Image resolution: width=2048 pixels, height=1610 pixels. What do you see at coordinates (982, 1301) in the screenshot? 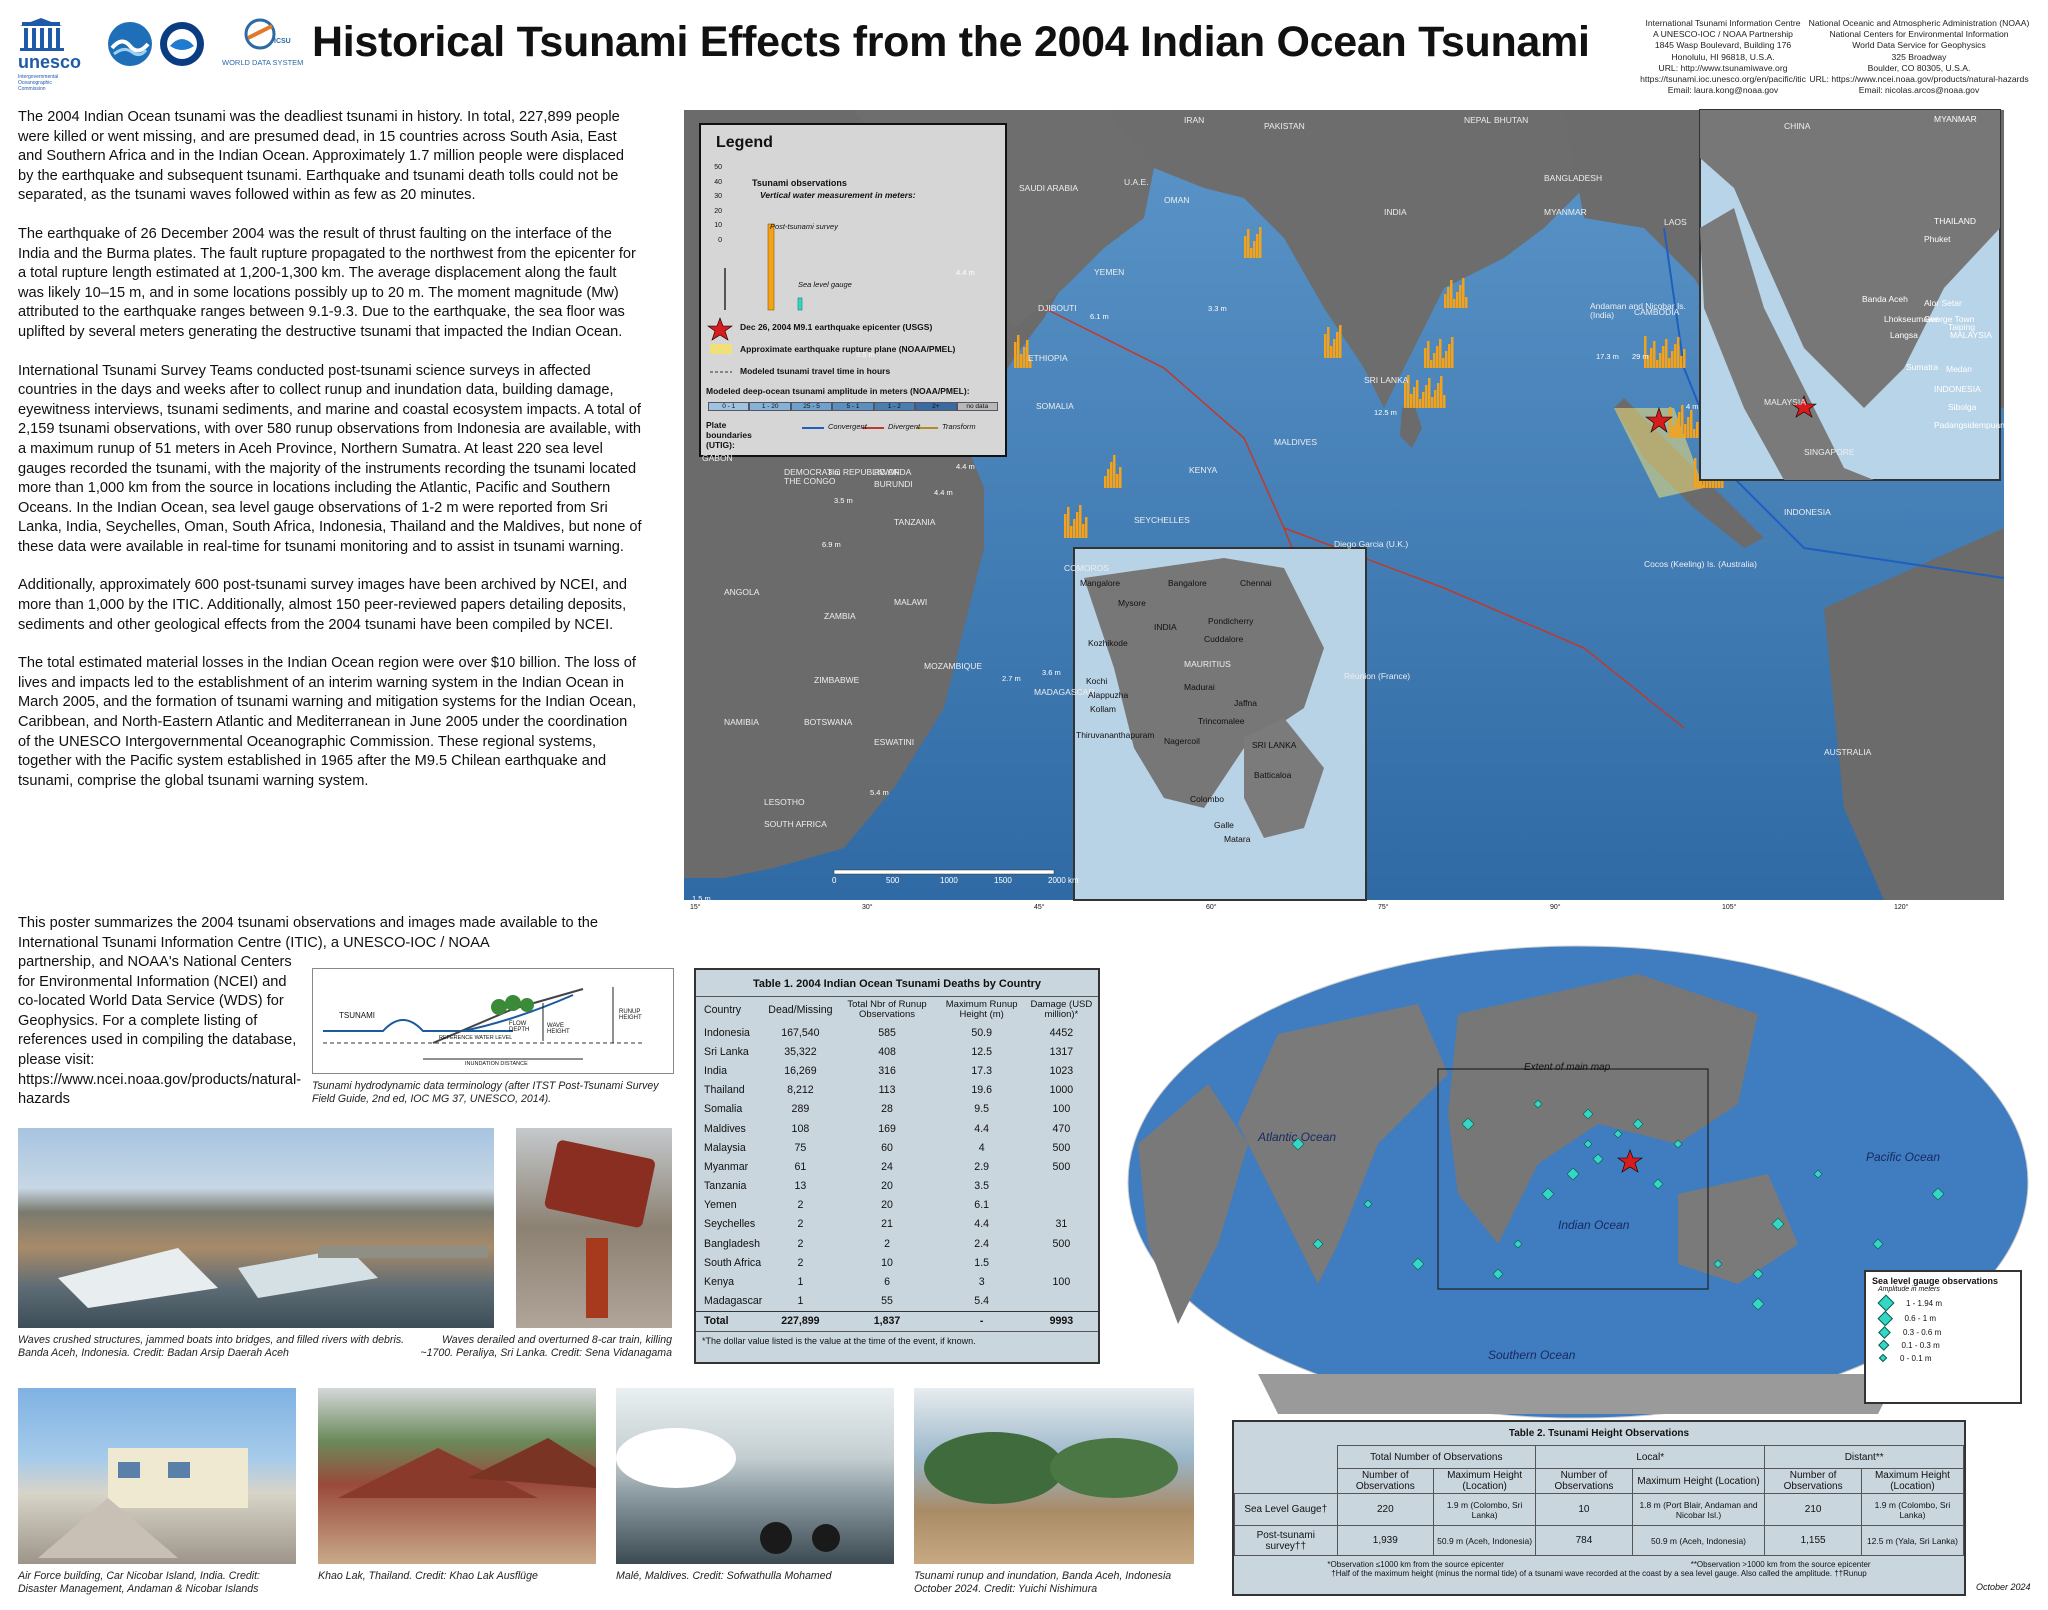
I see `table1-cell: 5.4` at bounding box center [982, 1301].